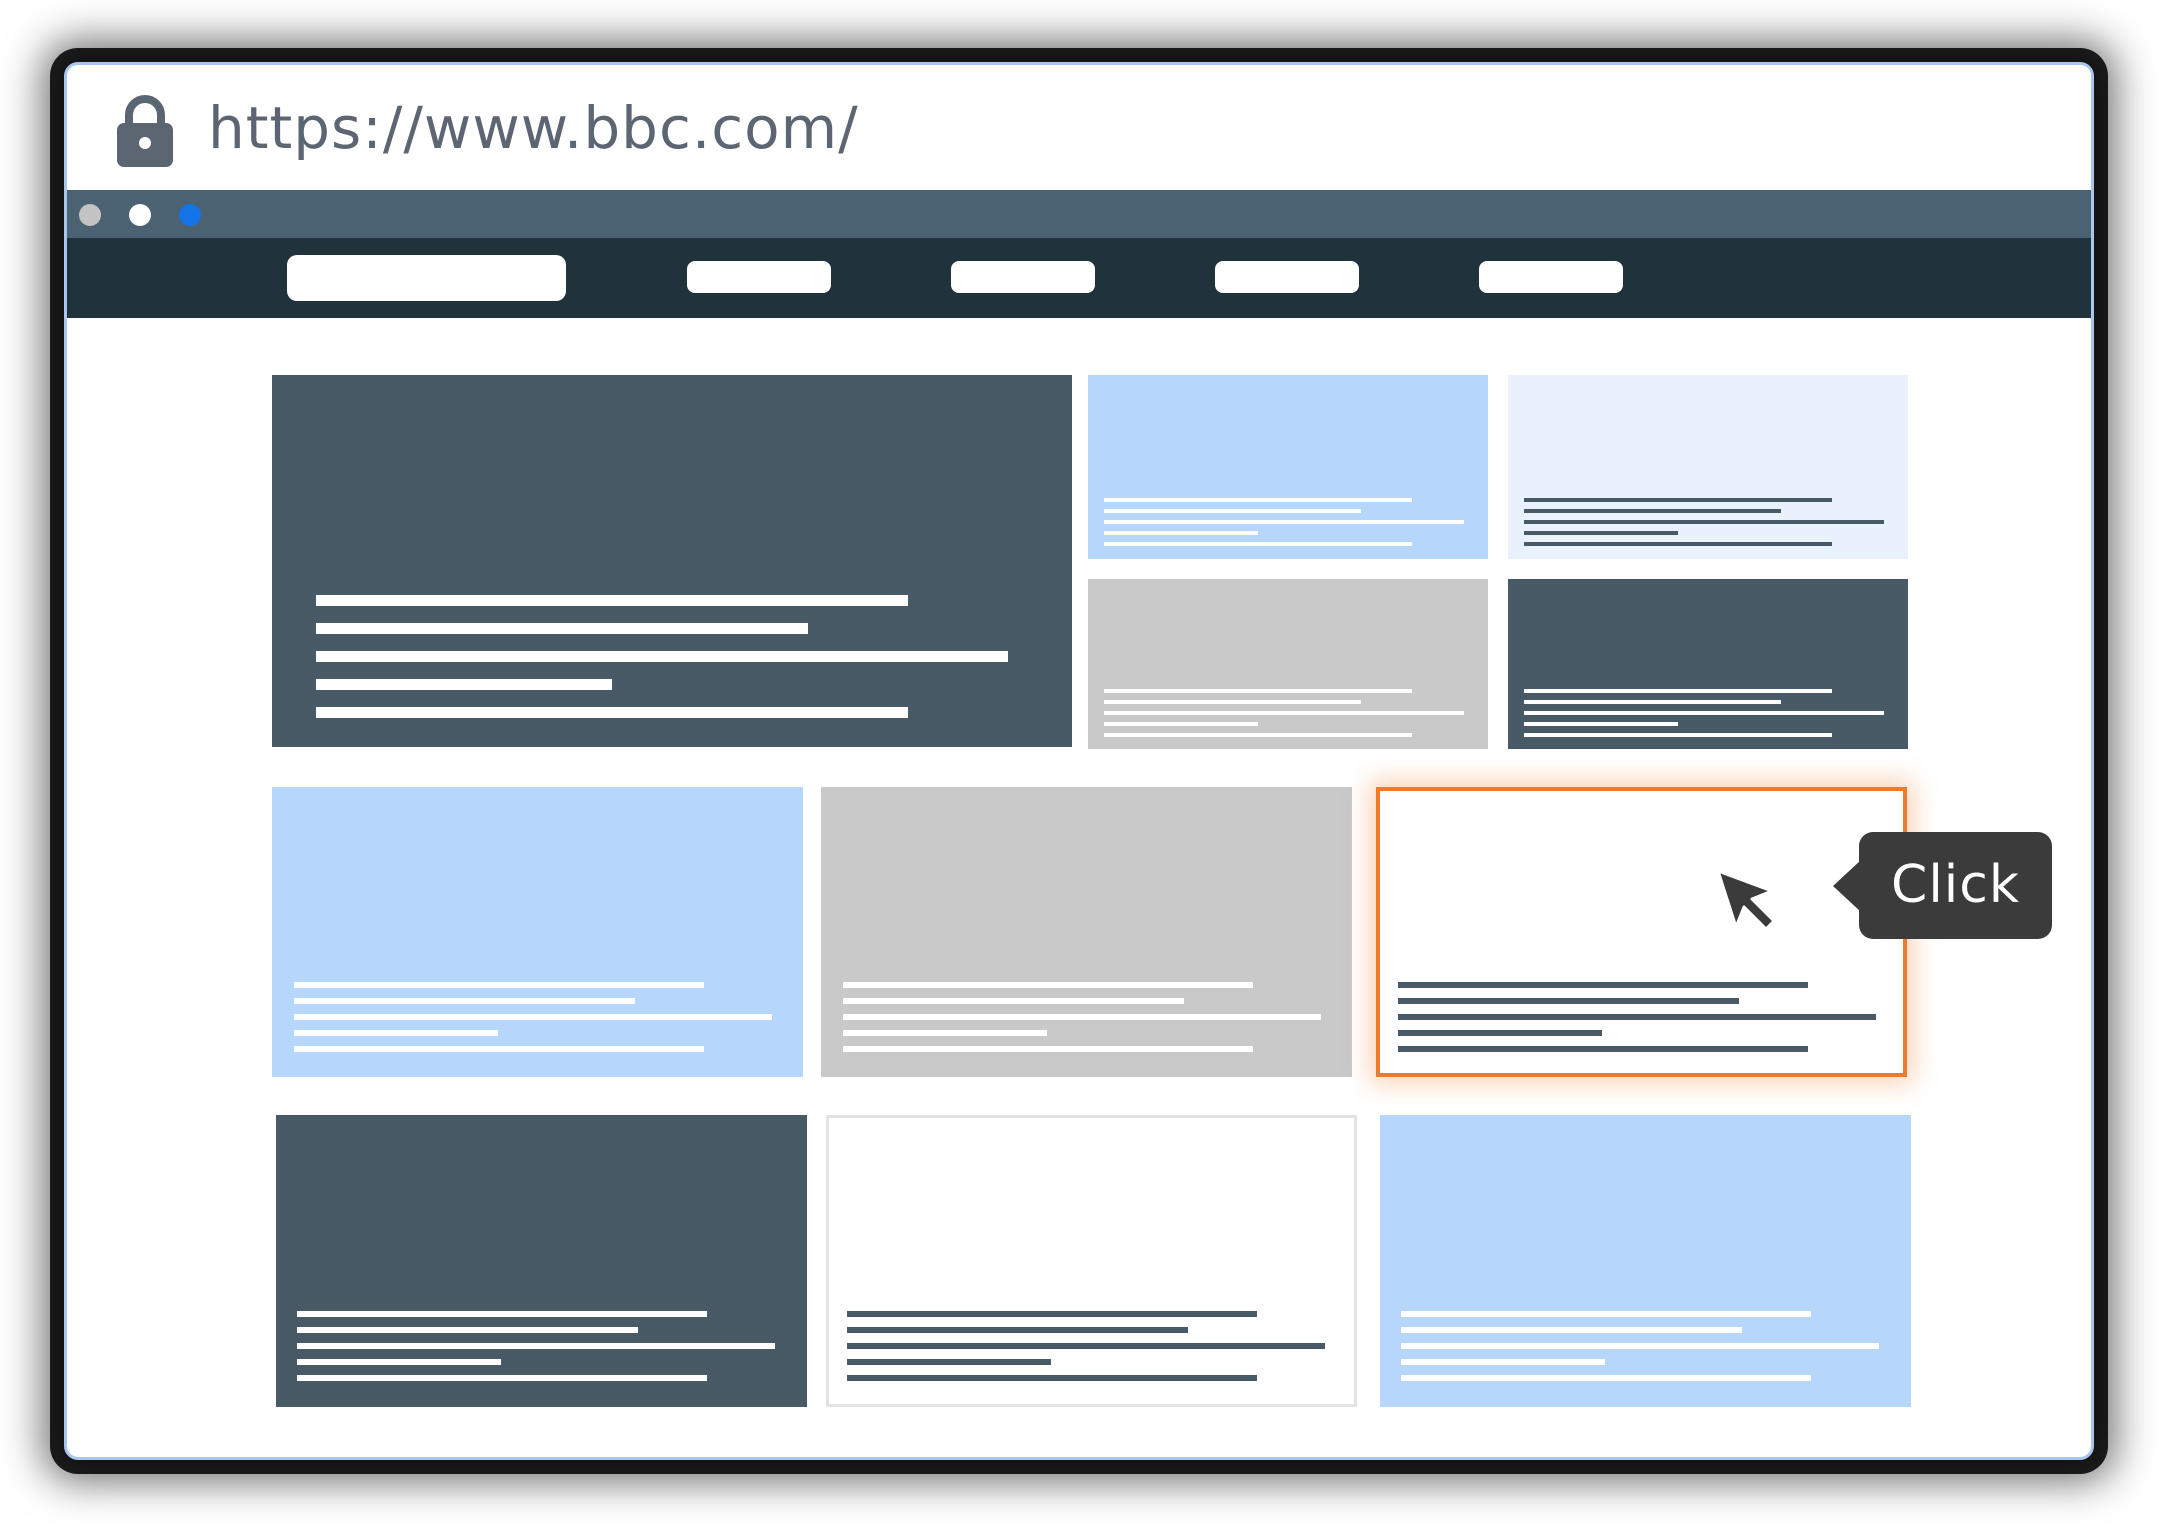 The width and height of the screenshot is (2160, 1528). What do you see at coordinates (1746, 900) in the screenshot?
I see `mouse-cursor-icon` at bounding box center [1746, 900].